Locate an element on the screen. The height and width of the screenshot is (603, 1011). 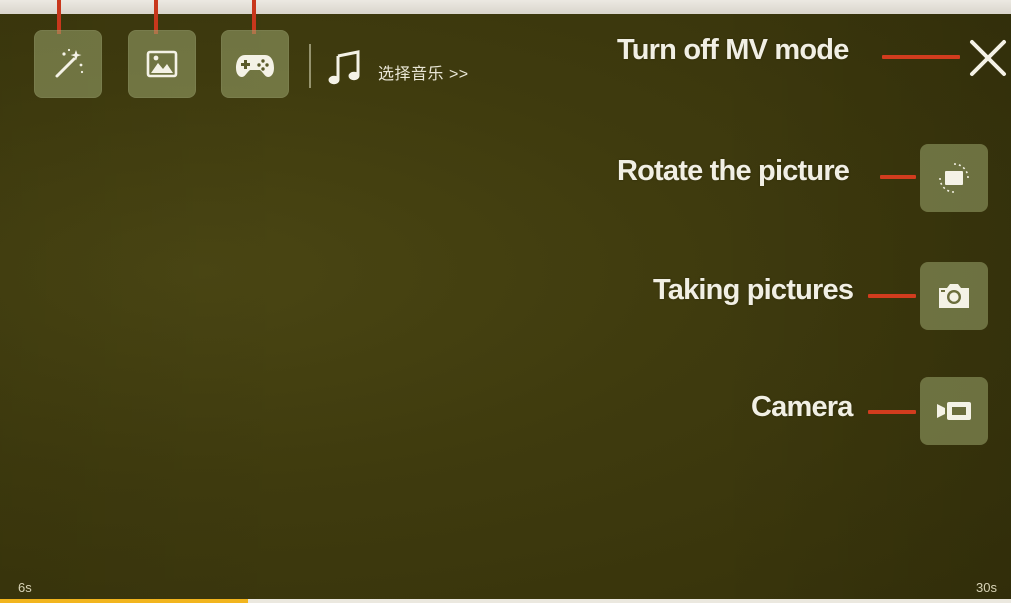
camera-icon is located at coordinates (954, 296).